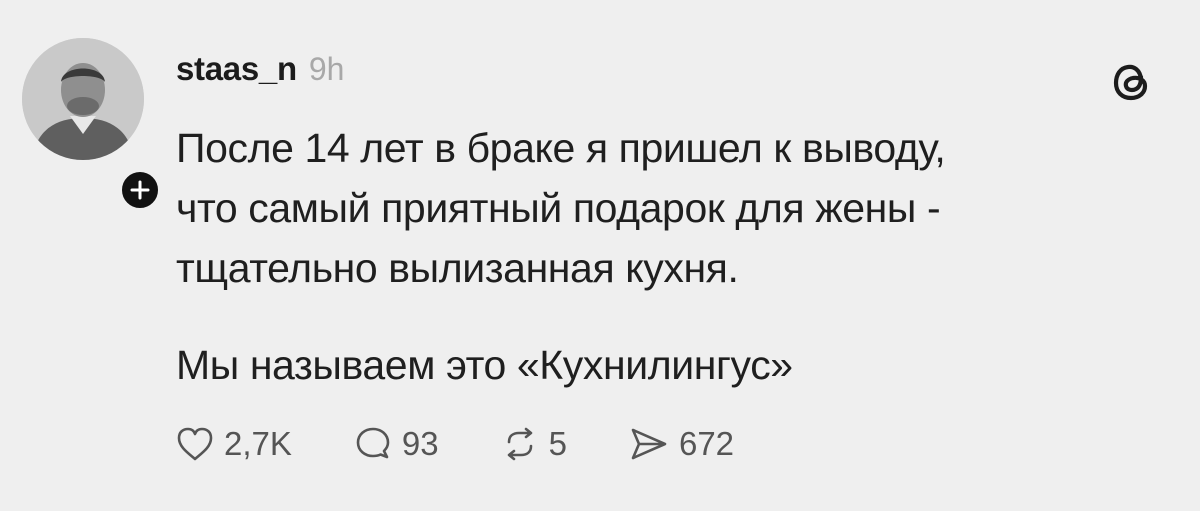  I want to click on repost-icon, so click(519, 444).